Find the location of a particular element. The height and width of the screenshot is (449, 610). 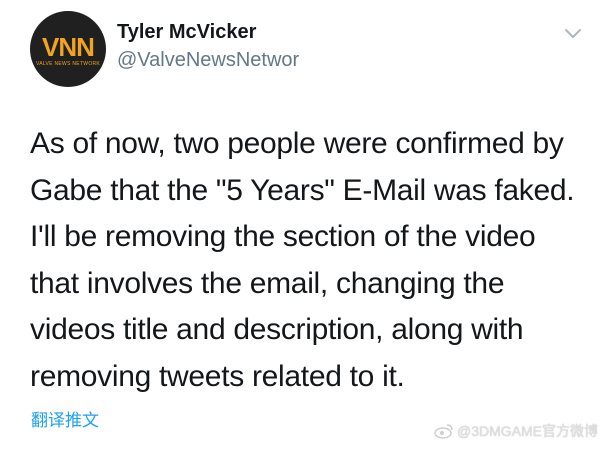

author-handle: @ValveNewsNetwor is located at coordinates (208, 60).